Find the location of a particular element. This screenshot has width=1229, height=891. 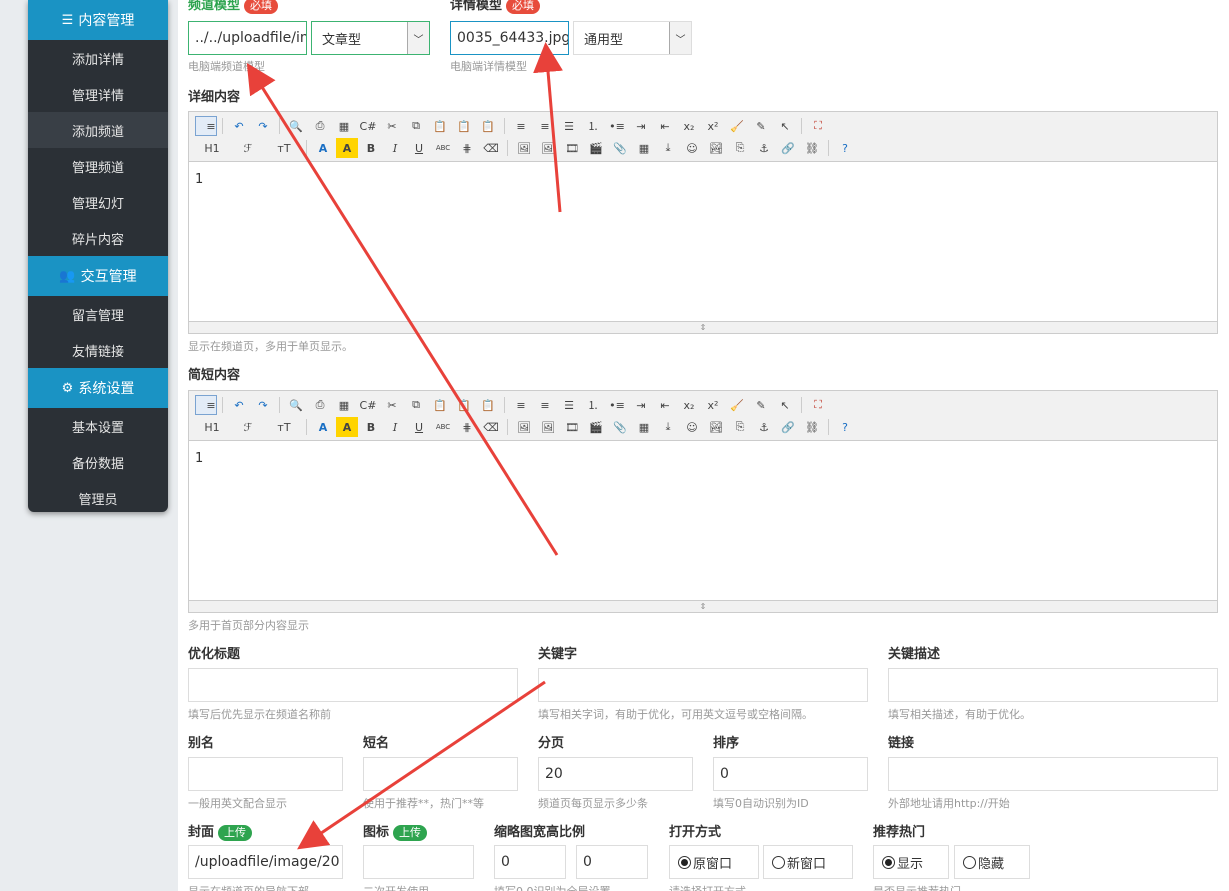

font-color-icon: A is located at coordinates (323, 427).